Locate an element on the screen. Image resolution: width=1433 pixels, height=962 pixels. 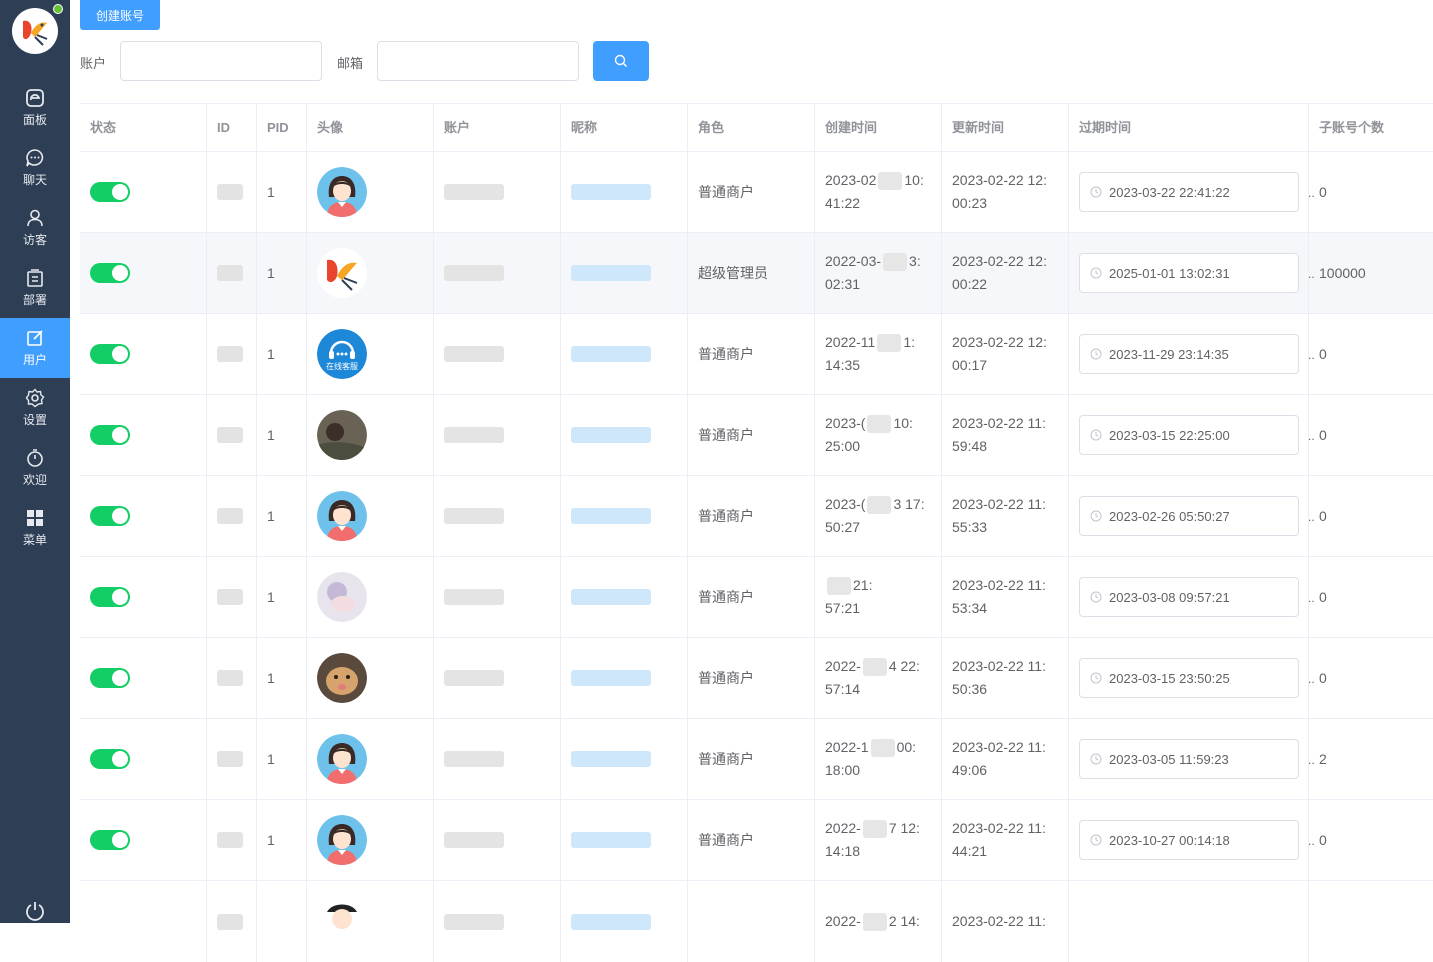
sub-count-cell: 100000 is located at coordinates (1371, 273).